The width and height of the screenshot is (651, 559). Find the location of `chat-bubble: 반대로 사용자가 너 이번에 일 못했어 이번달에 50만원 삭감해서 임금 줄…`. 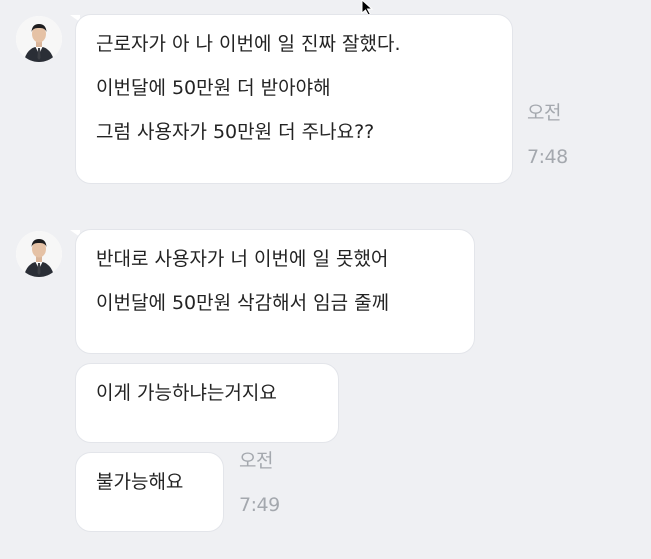

chat-bubble: 반대로 사용자가 너 이번에 일 못했어 이번달에 50만원 삭감해서 임금 줄… is located at coordinates (275, 291).